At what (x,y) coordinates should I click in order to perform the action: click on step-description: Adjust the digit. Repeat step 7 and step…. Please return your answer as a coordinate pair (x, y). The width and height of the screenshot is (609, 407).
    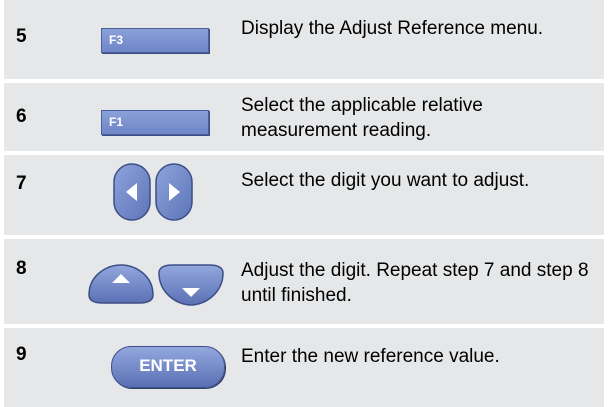
    Looking at the image, I should click on (415, 283).